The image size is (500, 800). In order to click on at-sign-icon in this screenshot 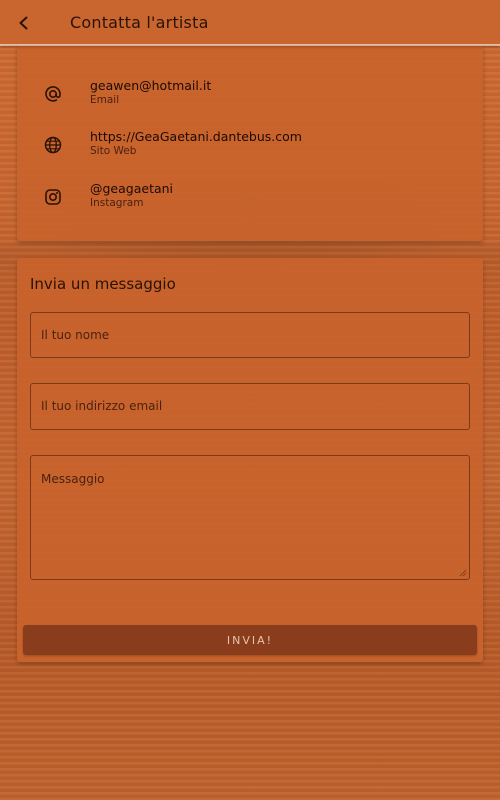, I will do `click(53, 94)`.